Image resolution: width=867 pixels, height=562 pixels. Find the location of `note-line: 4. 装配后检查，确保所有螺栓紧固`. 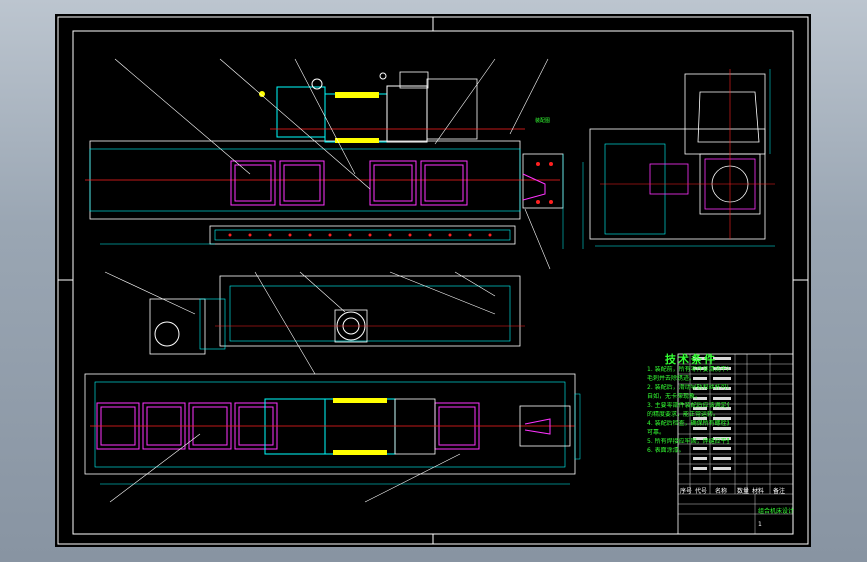

note-line: 4. 装配后检查，确保所有螺栓紧固 is located at coordinates (688, 423).